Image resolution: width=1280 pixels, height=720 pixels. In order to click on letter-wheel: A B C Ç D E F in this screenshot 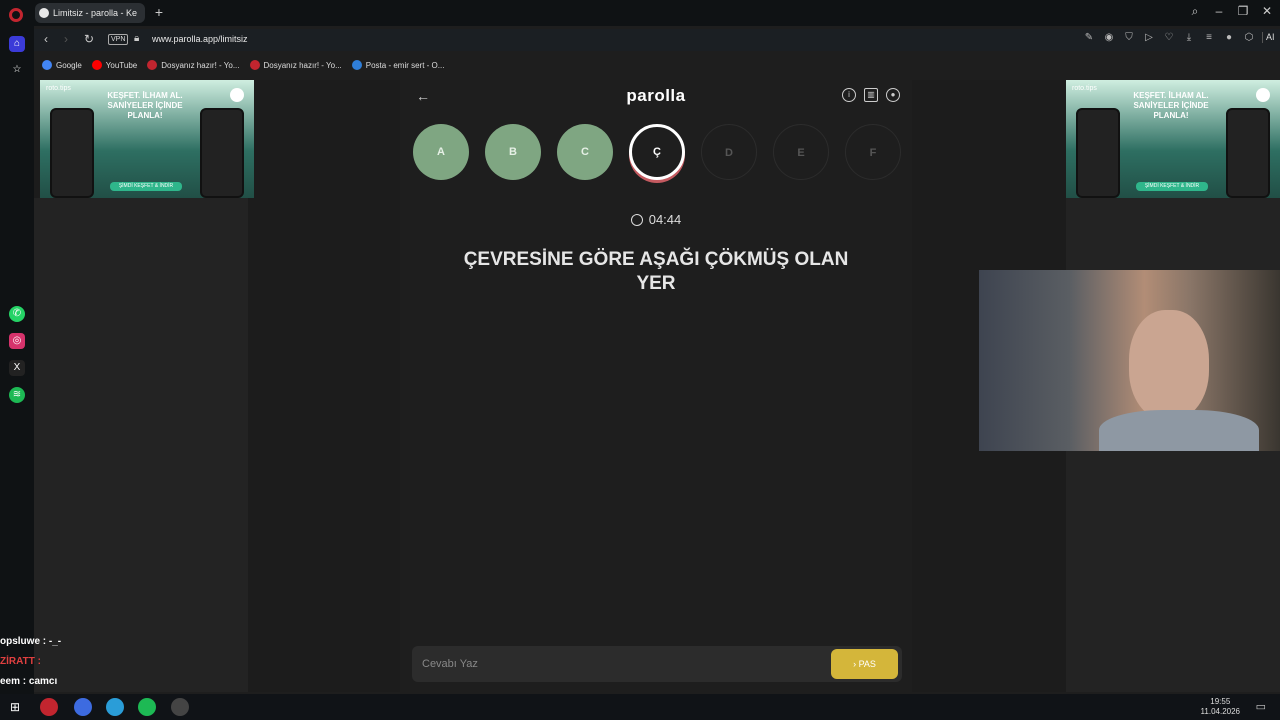, I will do `click(658, 153)`.